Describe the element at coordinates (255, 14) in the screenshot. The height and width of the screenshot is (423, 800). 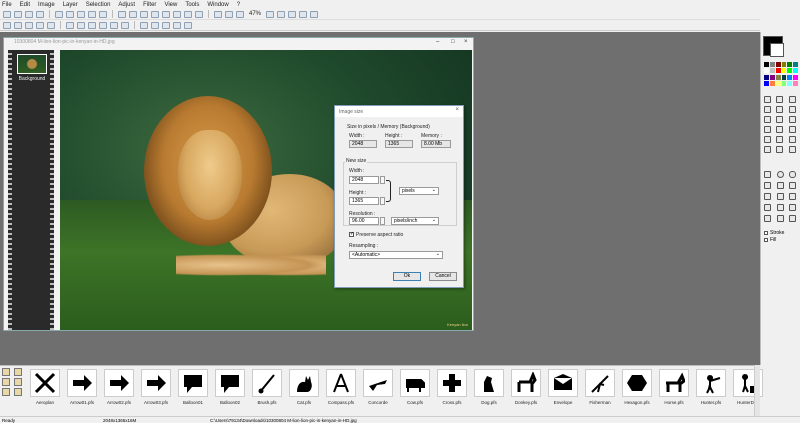
I see `zoom-level: 47%` at that location.